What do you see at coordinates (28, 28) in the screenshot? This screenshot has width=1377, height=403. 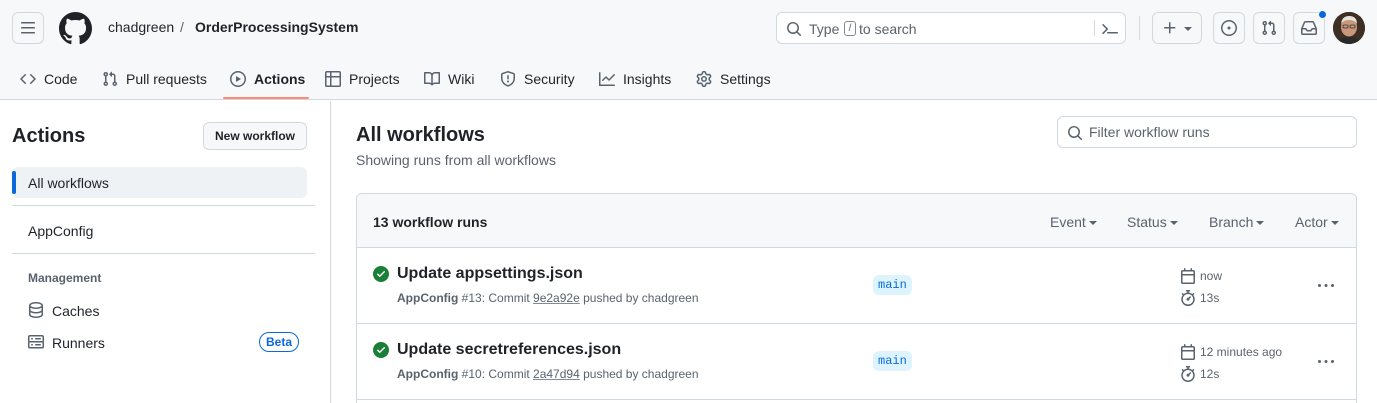 I see `menu-button` at bounding box center [28, 28].